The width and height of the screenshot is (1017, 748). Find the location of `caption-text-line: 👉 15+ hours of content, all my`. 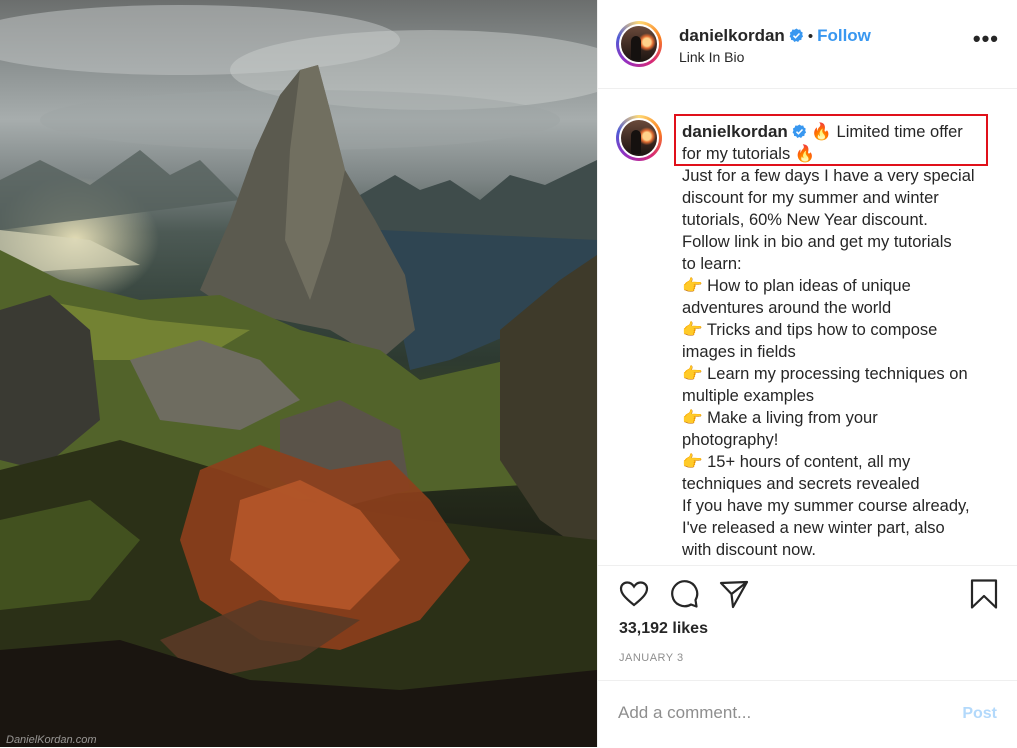

caption-text-line: 👉 15+ hours of content, all my is located at coordinates (796, 462).